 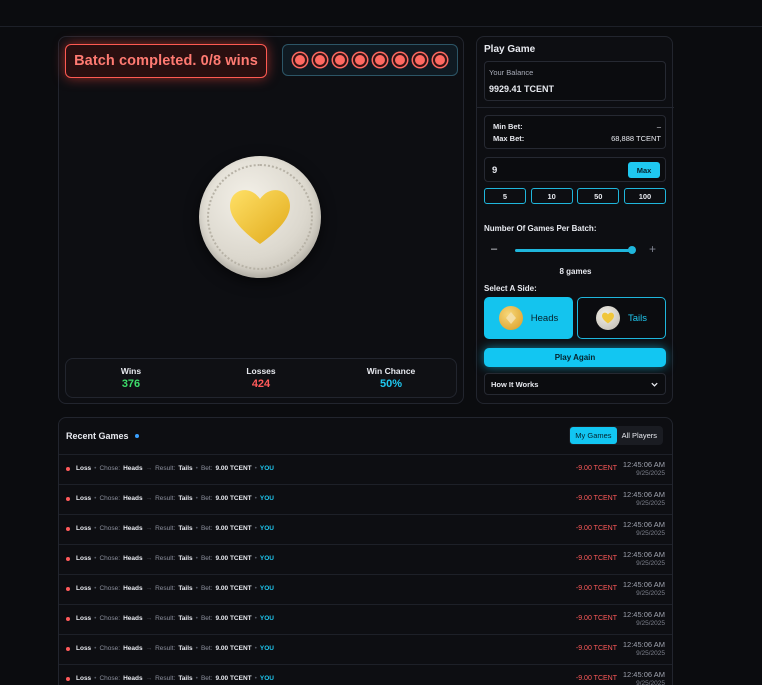 What do you see at coordinates (632, 250) in the screenshot?
I see `games-slider-thumb` at bounding box center [632, 250].